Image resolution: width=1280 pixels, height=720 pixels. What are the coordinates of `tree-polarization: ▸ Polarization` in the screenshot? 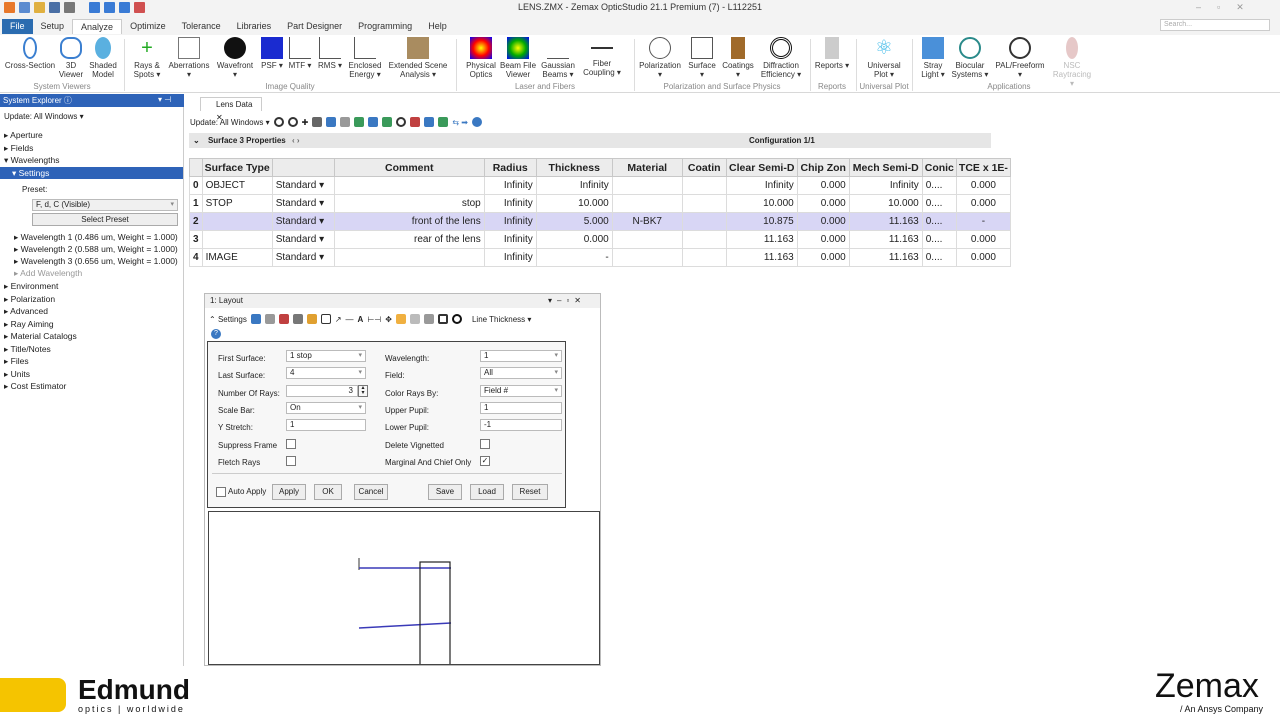 It's located at (29, 299).